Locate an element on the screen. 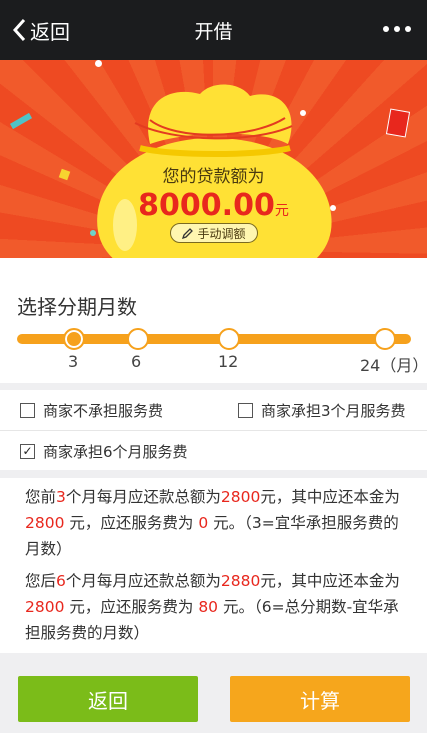  info-total: 2800 is located at coordinates (240, 497).